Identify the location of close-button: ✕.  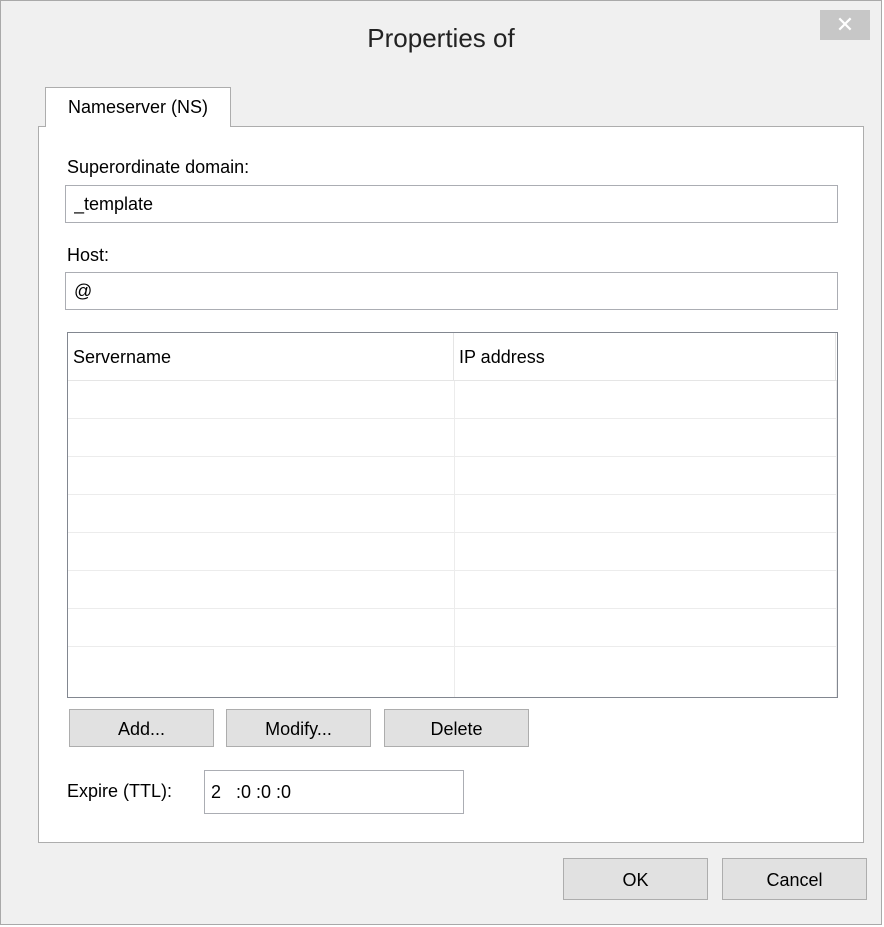
(845, 25).